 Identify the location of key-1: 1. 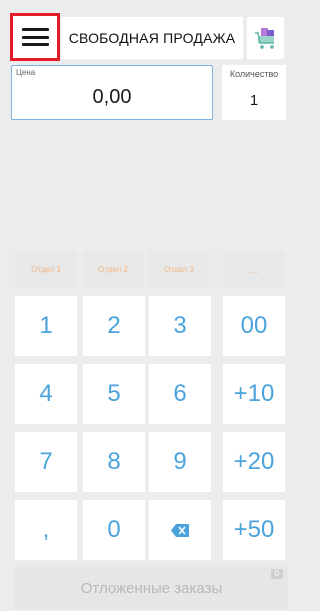
(46, 326).